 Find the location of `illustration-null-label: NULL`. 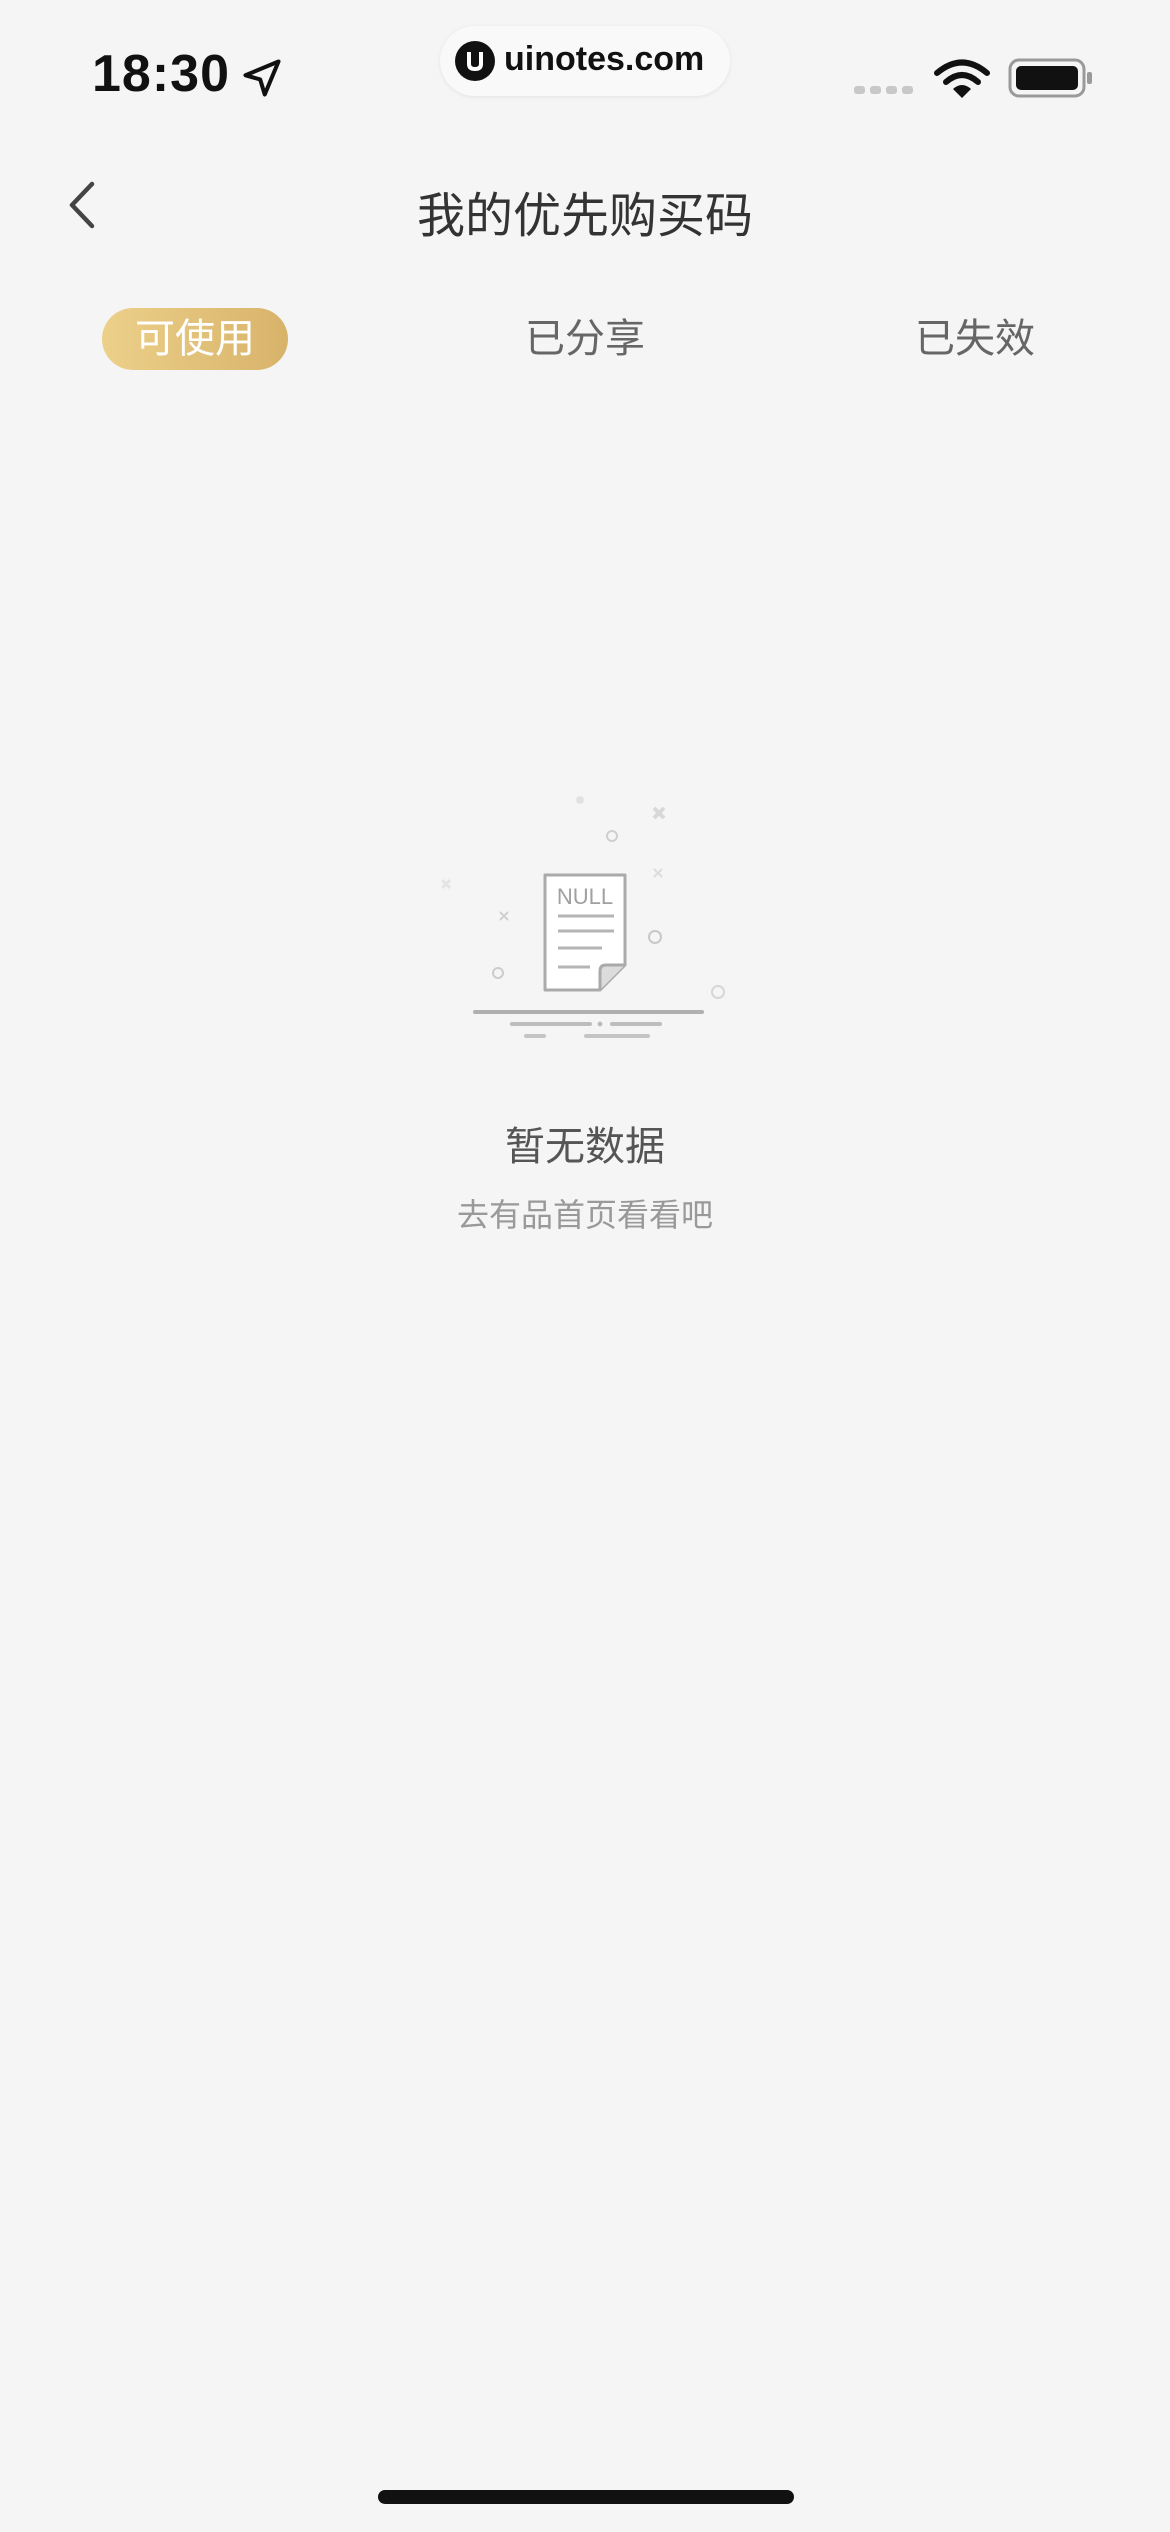

illustration-null-label: NULL is located at coordinates (585, 896).